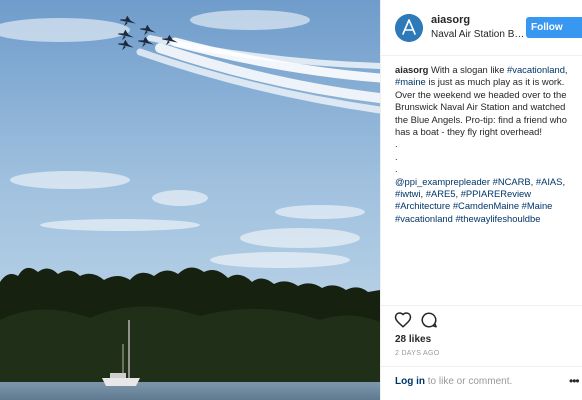 This screenshot has height=400, width=582. I want to click on hashtag-link: #NCARB, so click(512, 181).